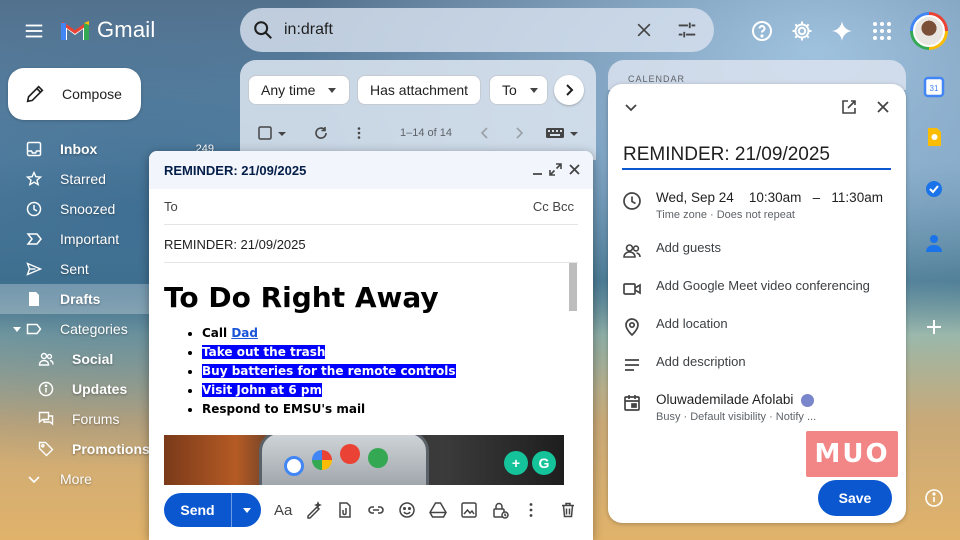 This screenshot has width=960, height=540. I want to click on main-menu-icon, so click(34, 31).